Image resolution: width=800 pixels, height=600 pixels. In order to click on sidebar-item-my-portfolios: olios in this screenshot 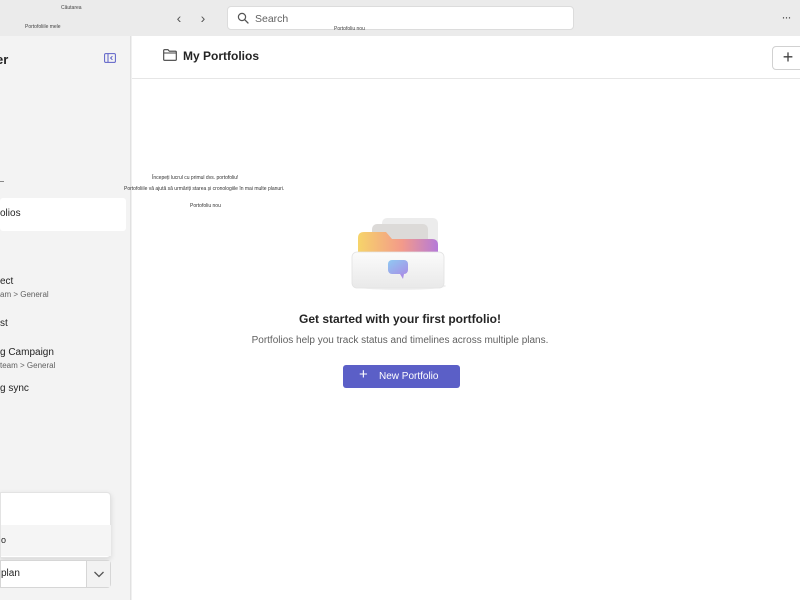, I will do `click(63, 214)`.